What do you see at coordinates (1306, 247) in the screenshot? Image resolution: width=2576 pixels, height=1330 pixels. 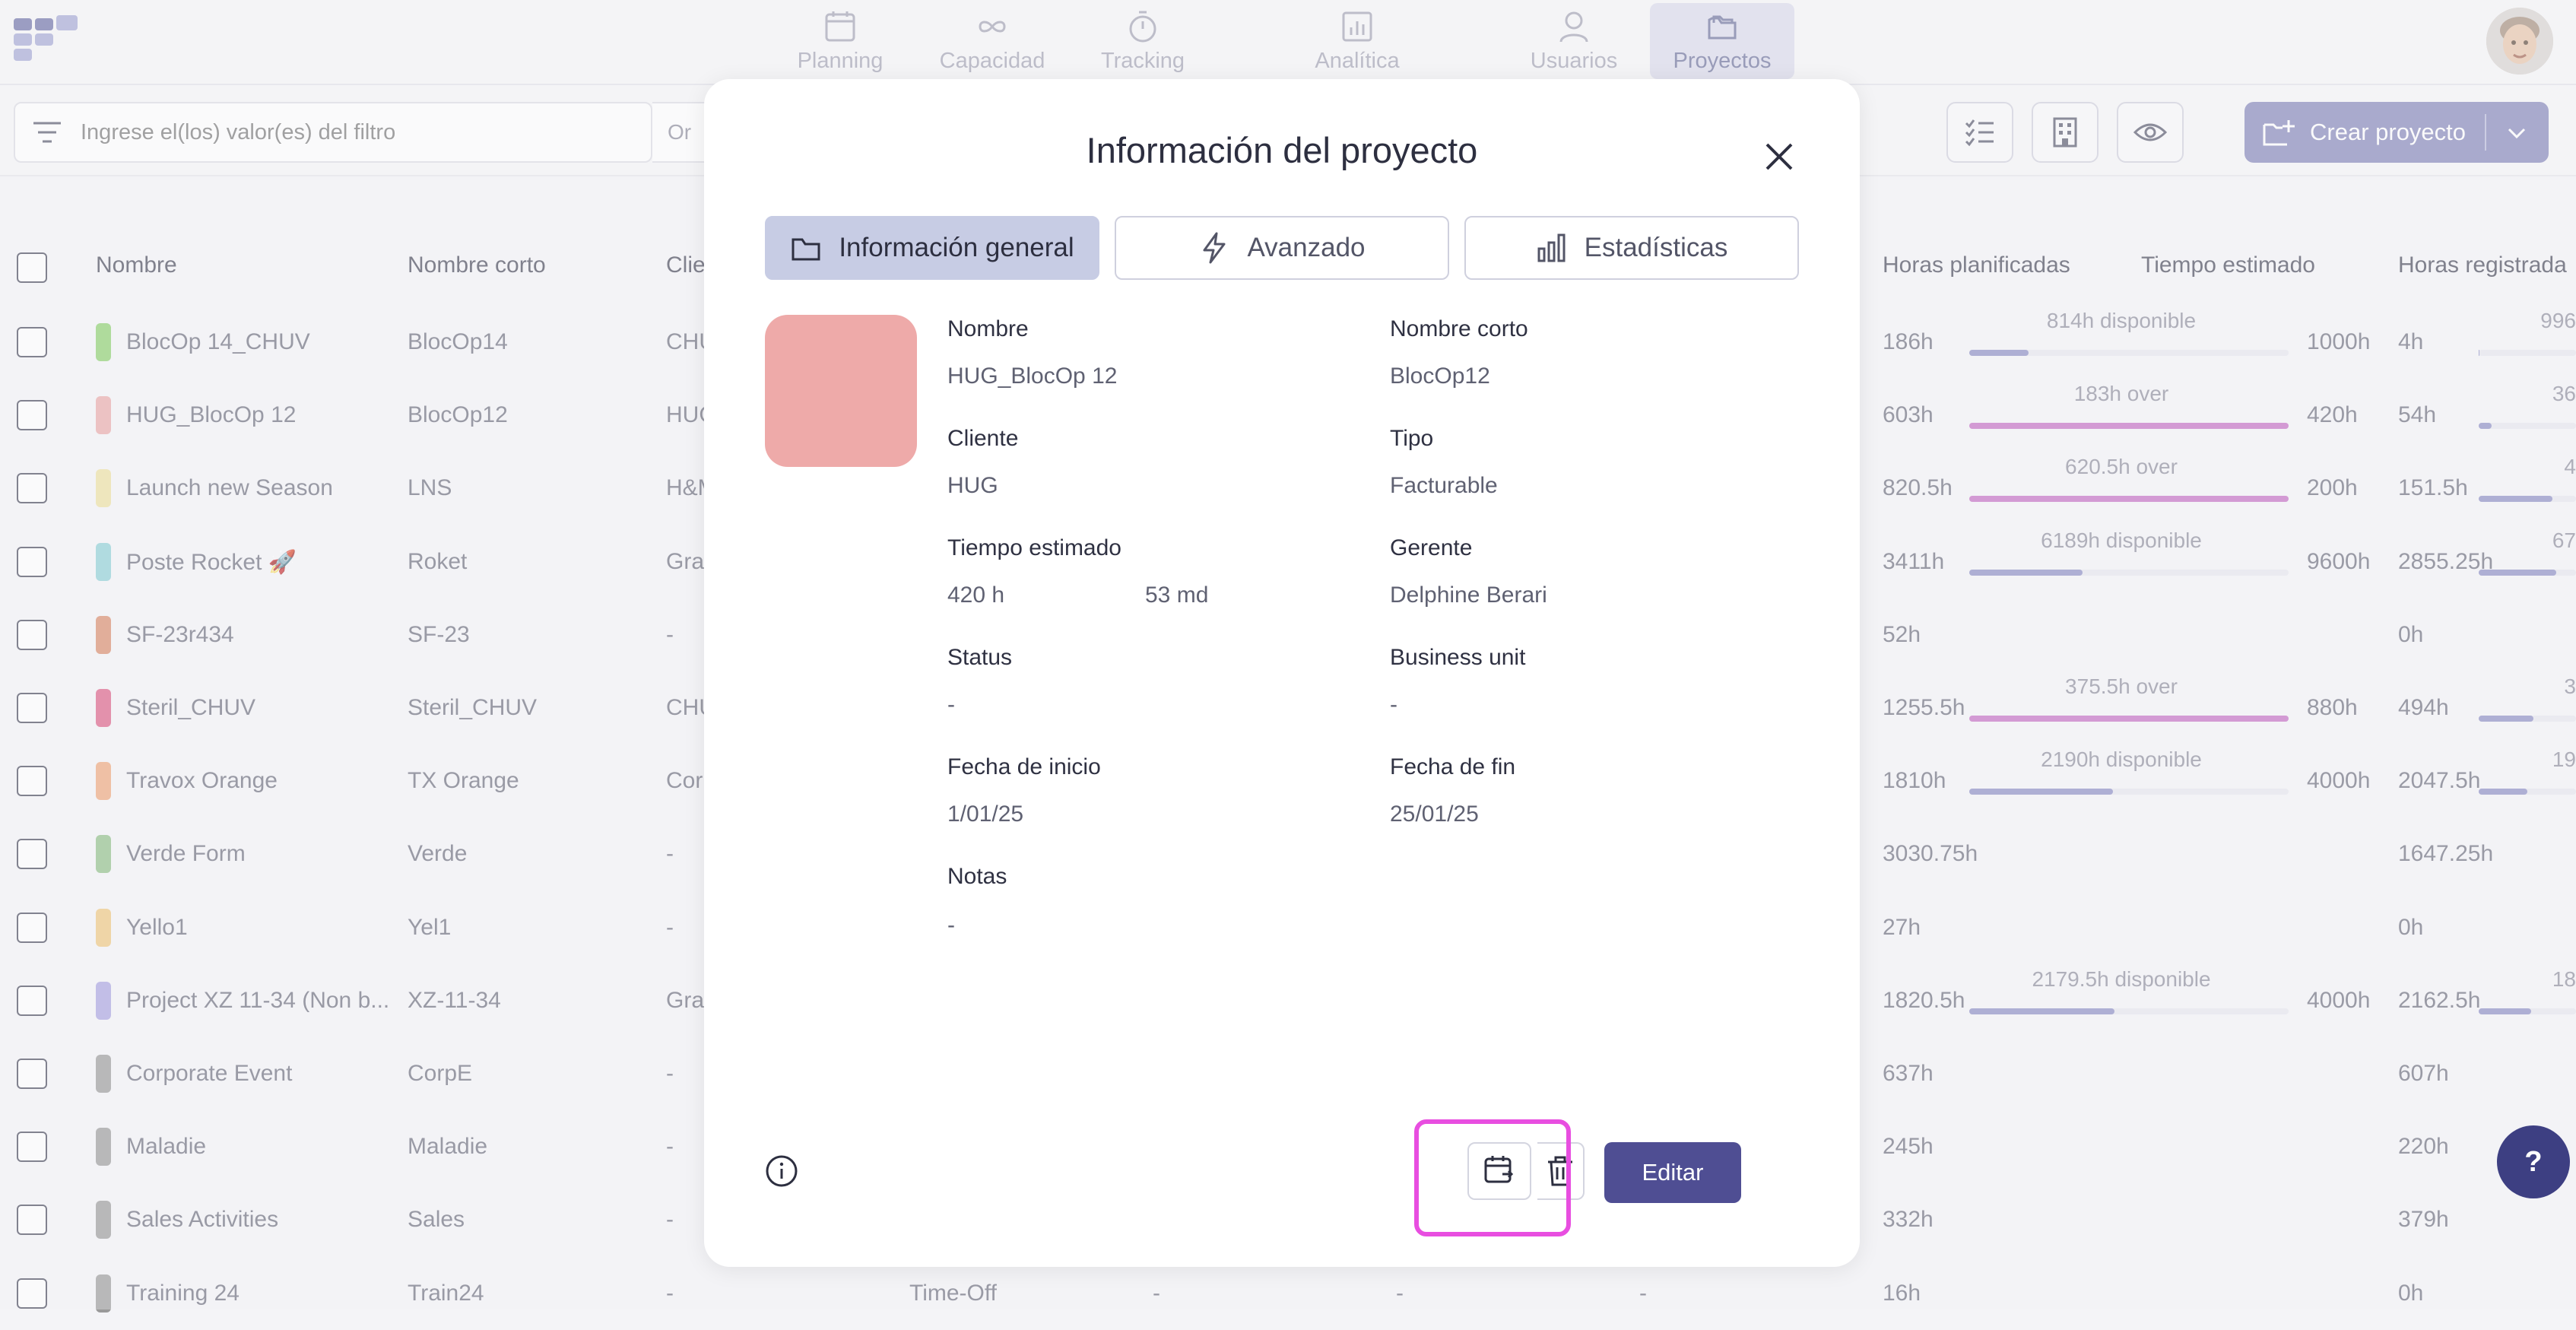 I see `tab-label: Avanzado` at bounding box center [1306, 247].